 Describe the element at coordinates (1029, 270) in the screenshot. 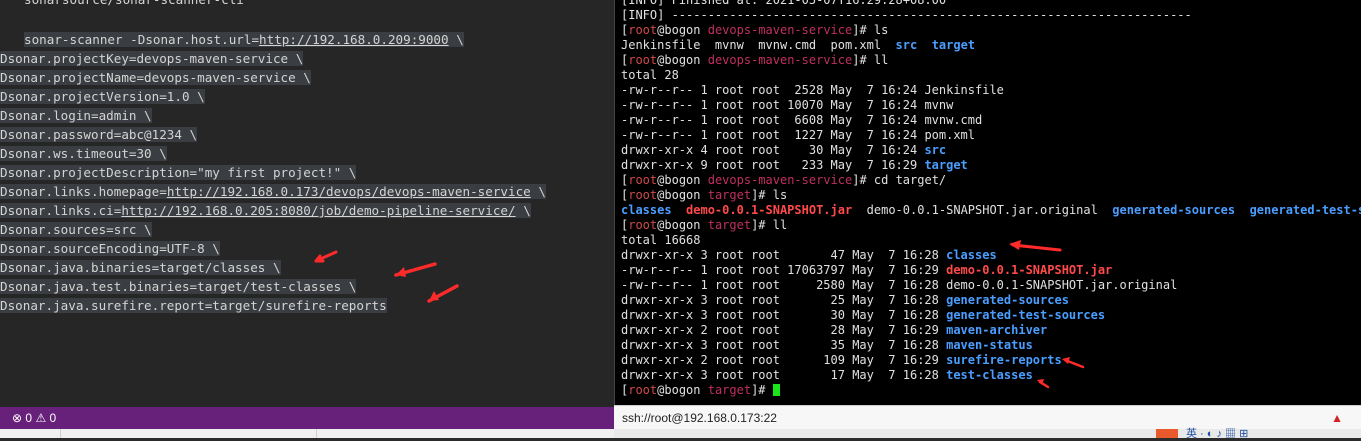

I see `file-entry: demo-0.0.1-SNAPSHOT.jar` at that location.